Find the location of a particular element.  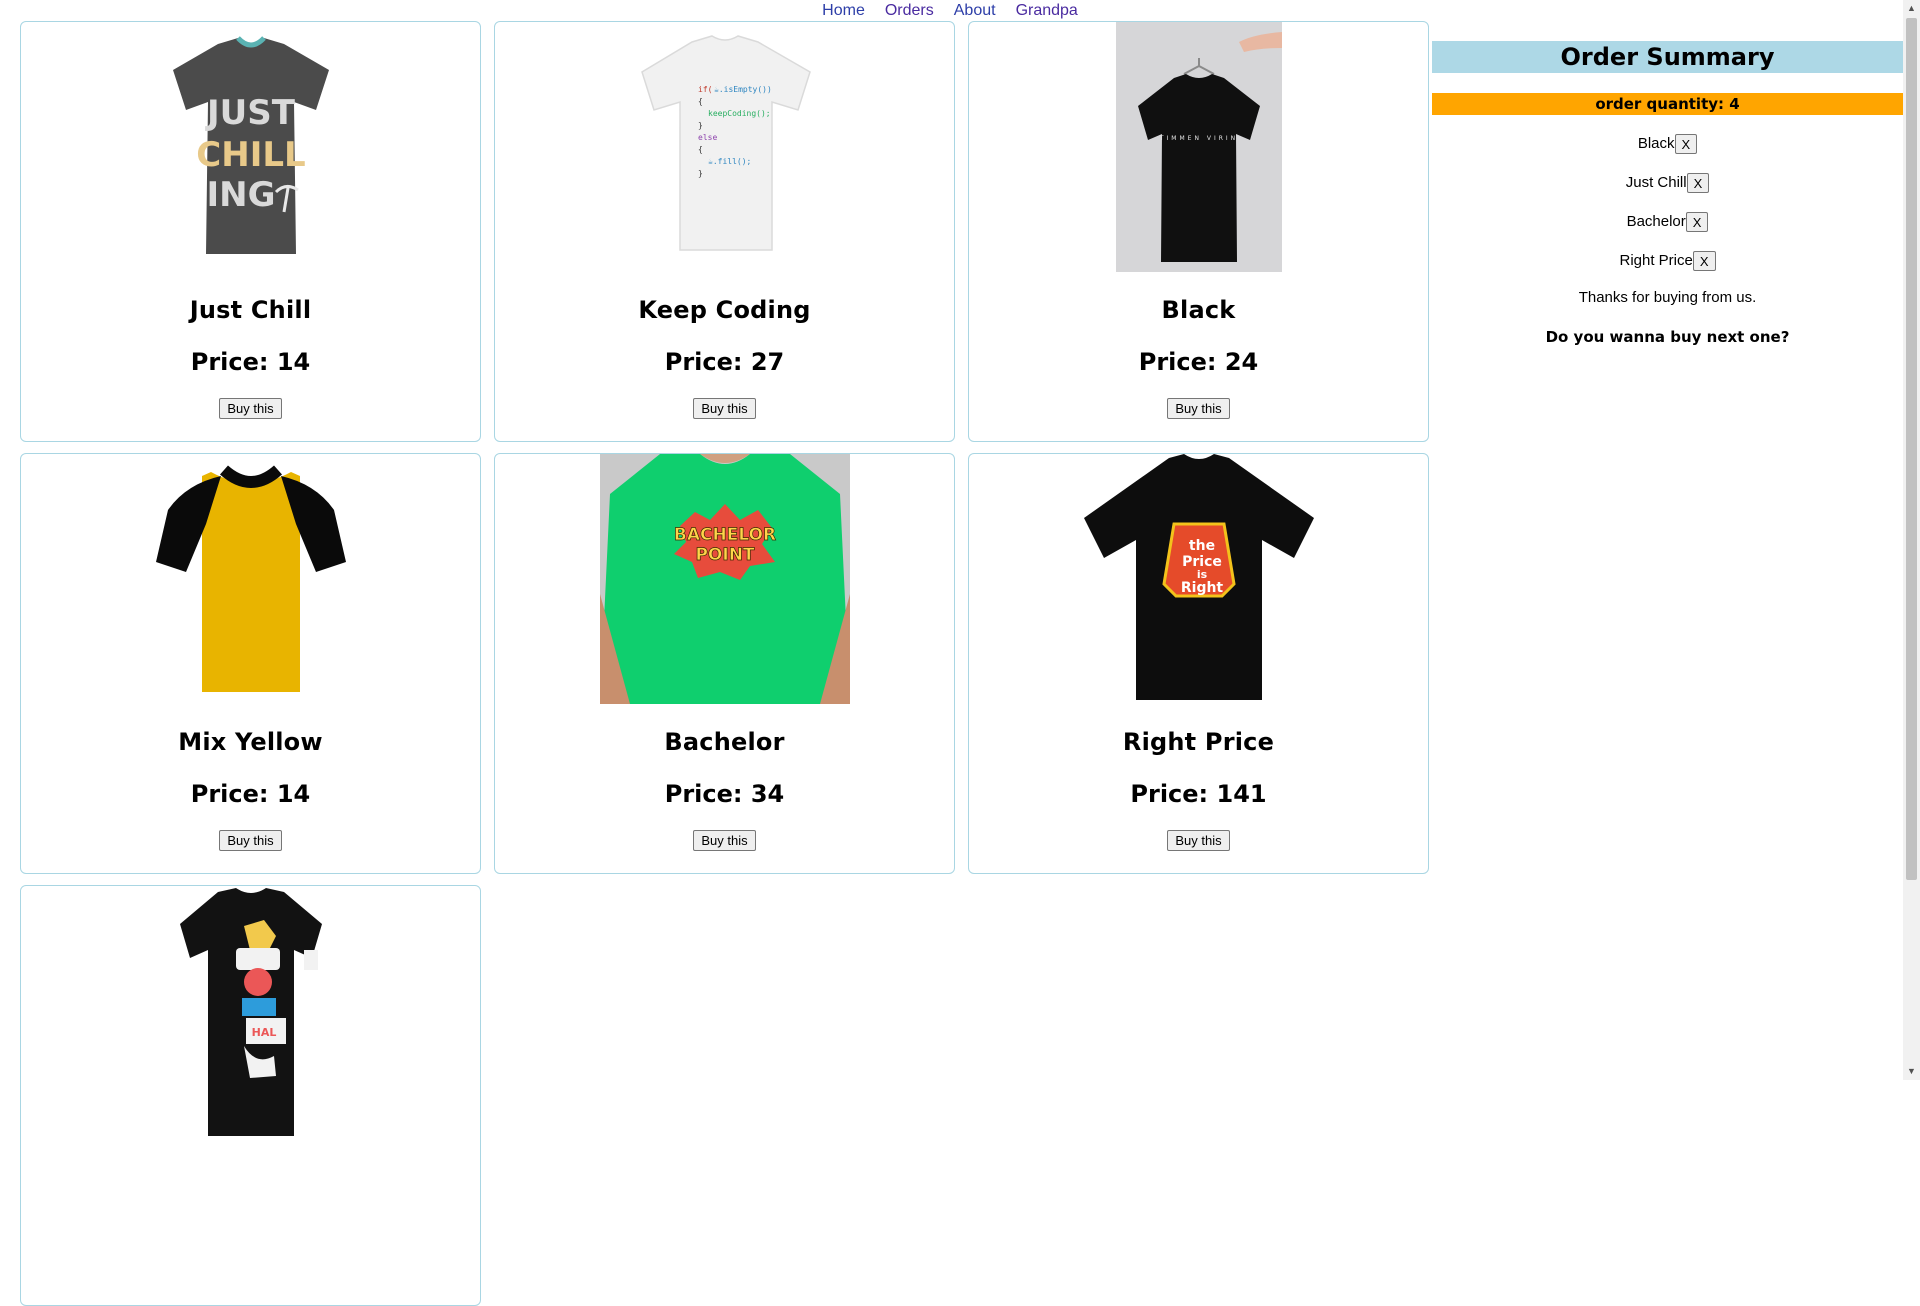

product-image-right-price: the Price is Right is located at coordinates (1198, 579).